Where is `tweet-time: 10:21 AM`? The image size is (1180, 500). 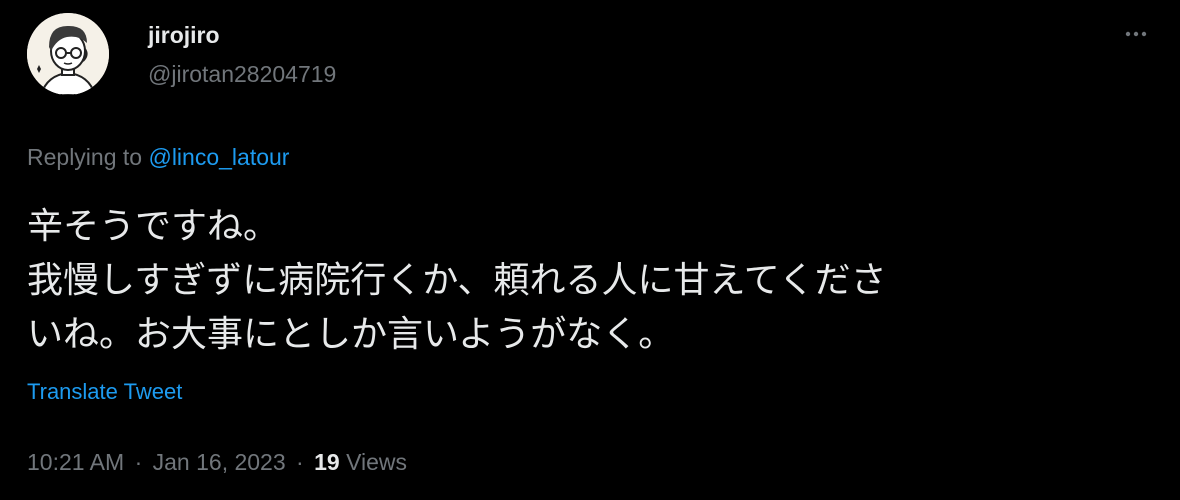 tweet-time: 10:21 AM is located at coordinates (75, 462).